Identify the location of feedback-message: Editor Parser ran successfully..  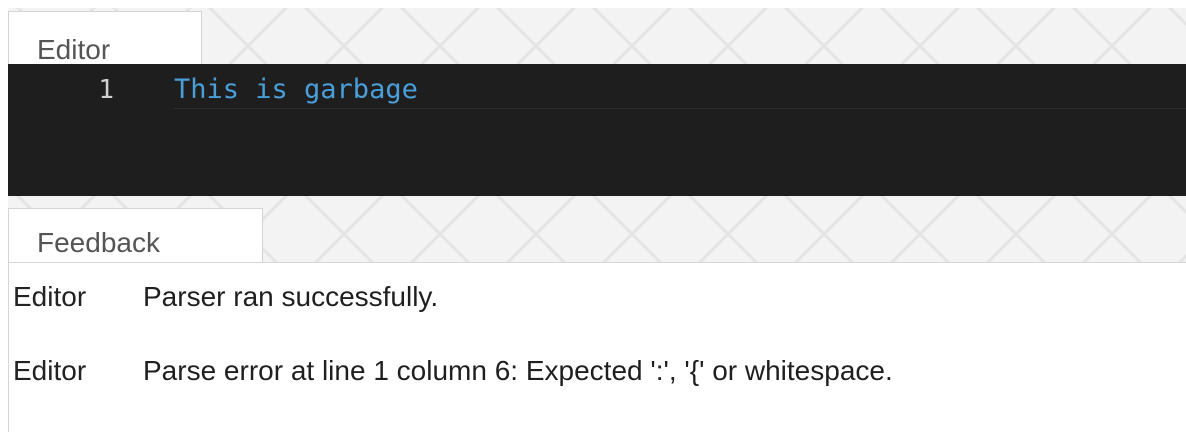
(223, 297).